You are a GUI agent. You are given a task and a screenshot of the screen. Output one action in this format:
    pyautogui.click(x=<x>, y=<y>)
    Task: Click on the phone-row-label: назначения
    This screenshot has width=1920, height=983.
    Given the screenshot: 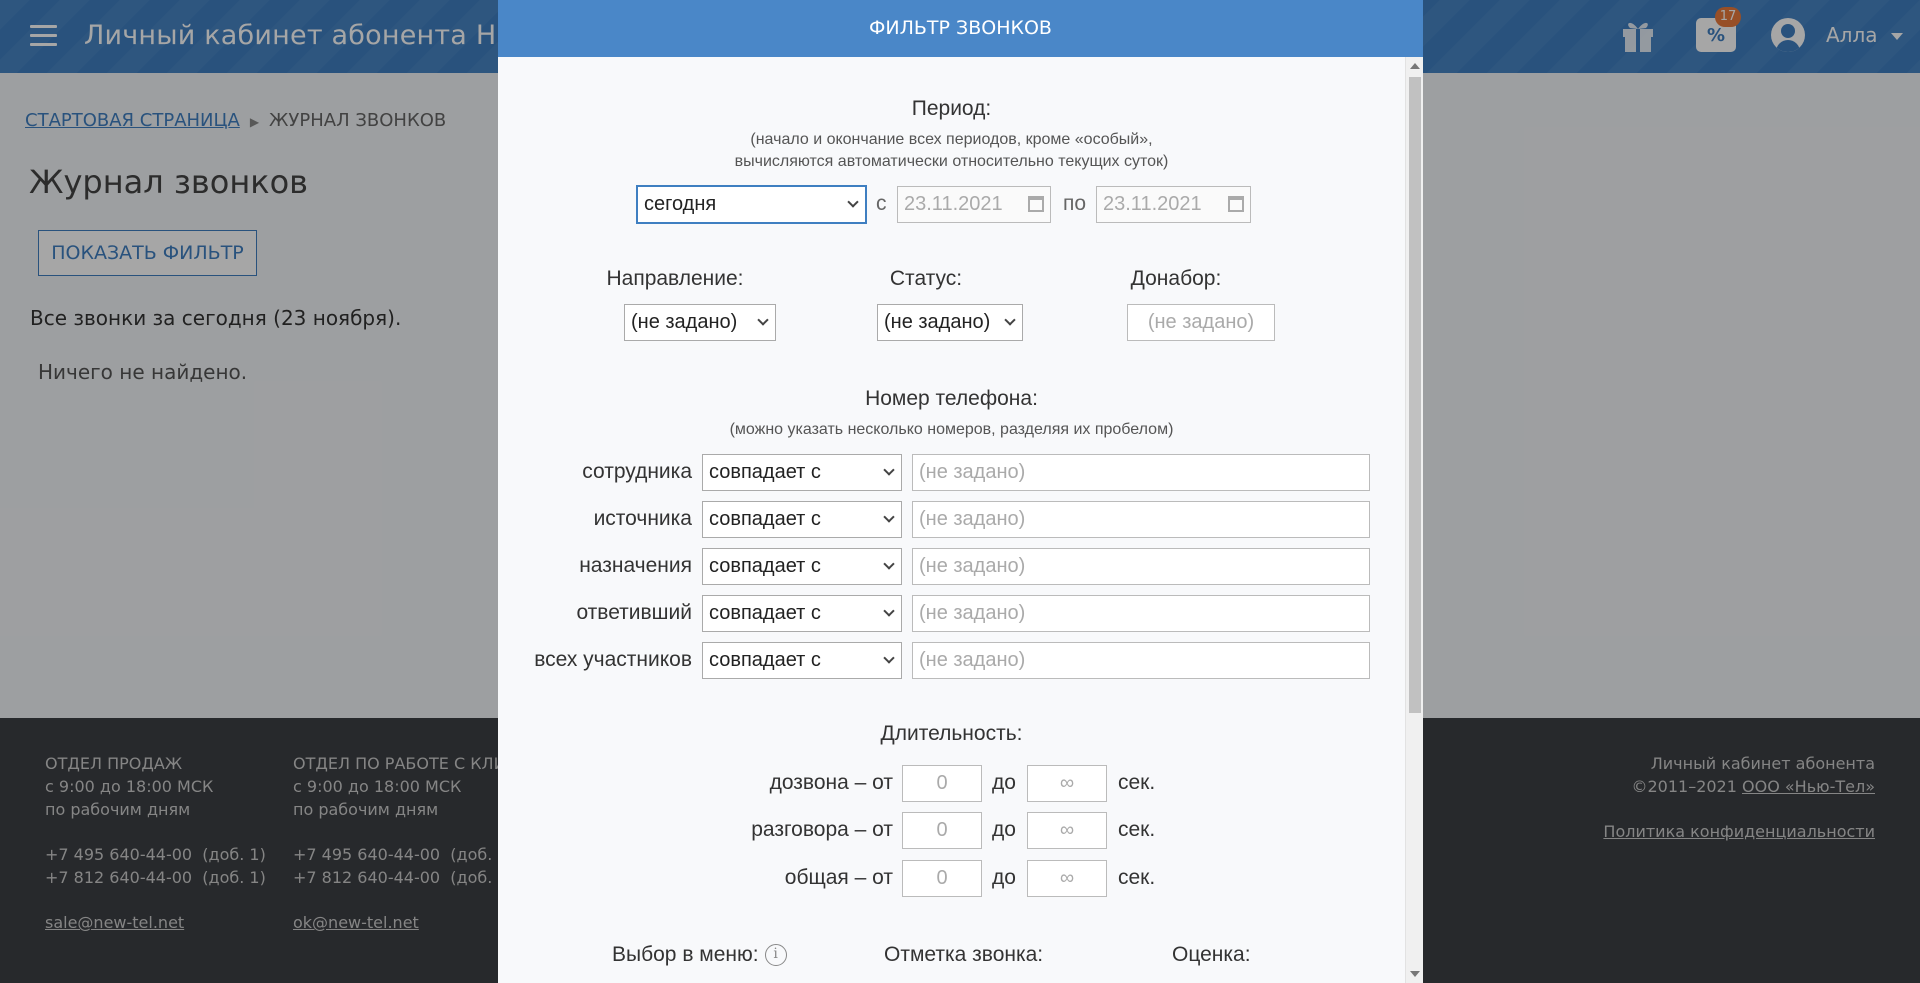 What is the action you would take?
    pyautogui.click(x=635, y=565)
    